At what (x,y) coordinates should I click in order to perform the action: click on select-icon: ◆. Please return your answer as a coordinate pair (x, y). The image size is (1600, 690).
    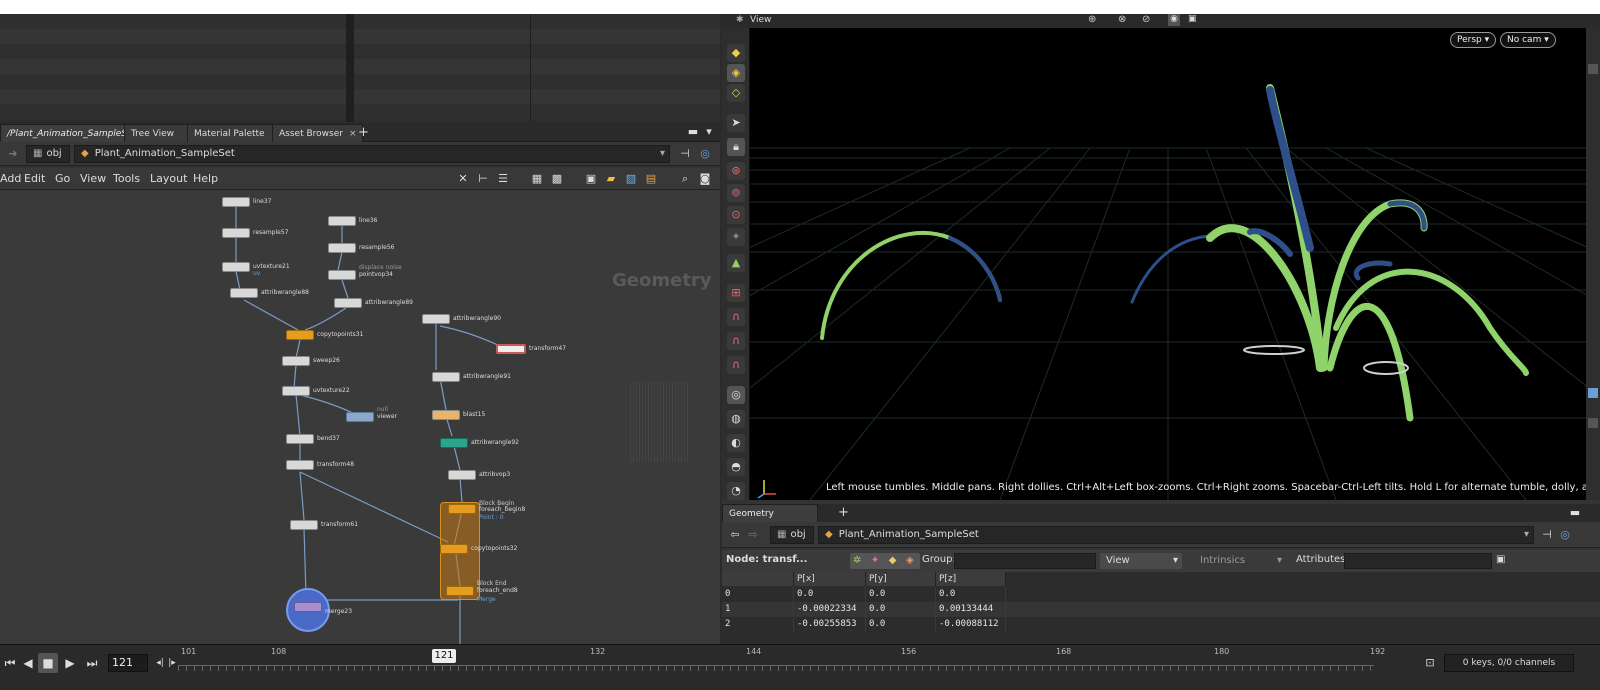
    Looking at the image, I should click on (736, 53).